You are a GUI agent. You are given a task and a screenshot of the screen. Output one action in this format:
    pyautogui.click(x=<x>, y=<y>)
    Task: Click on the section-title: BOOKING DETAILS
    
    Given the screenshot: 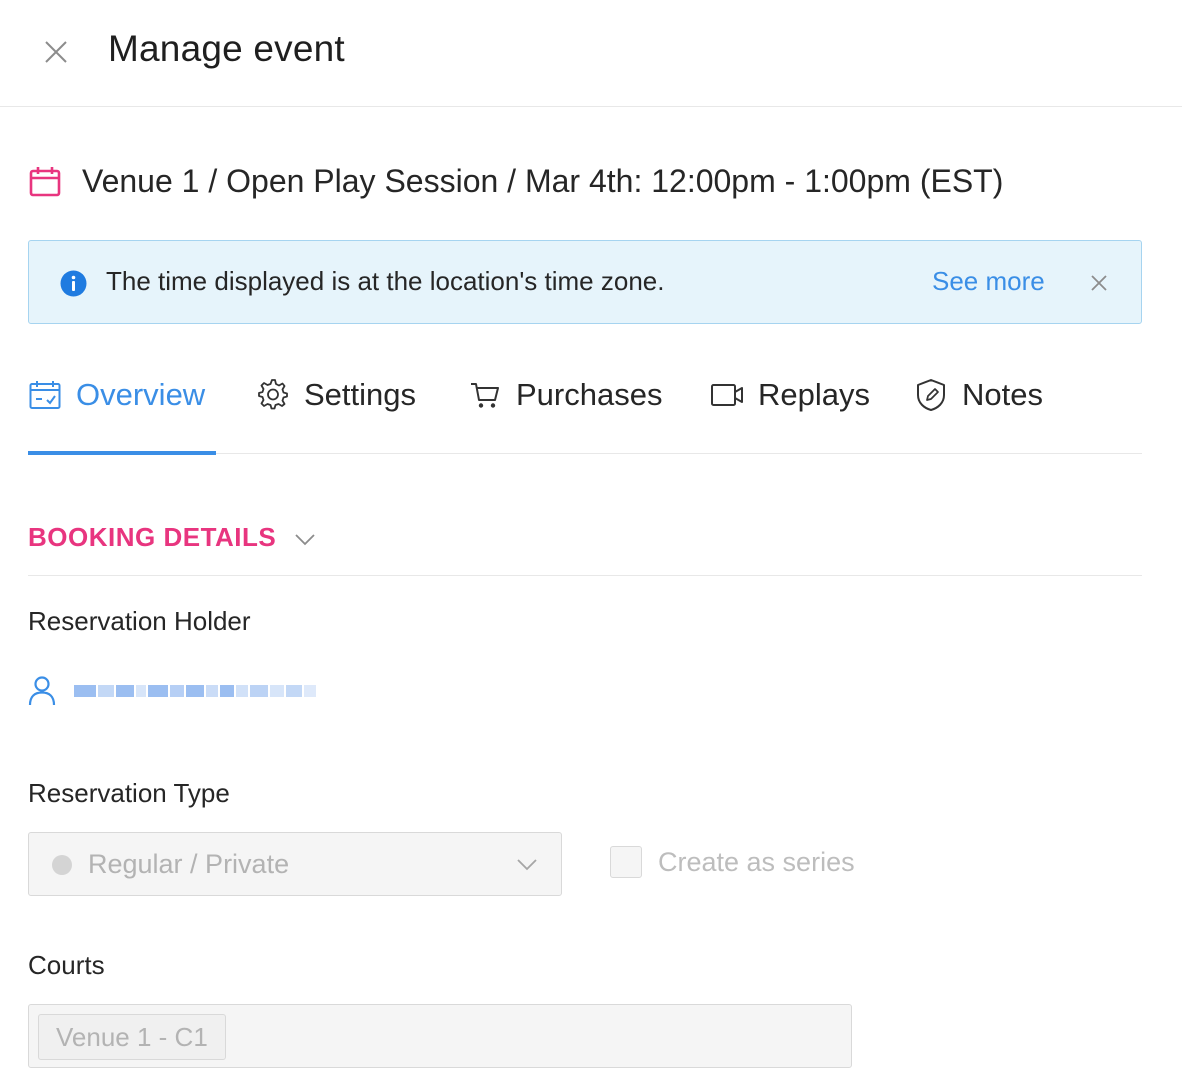 What is the action you would take?
    pyautogui.click(x=152, y=537)
    